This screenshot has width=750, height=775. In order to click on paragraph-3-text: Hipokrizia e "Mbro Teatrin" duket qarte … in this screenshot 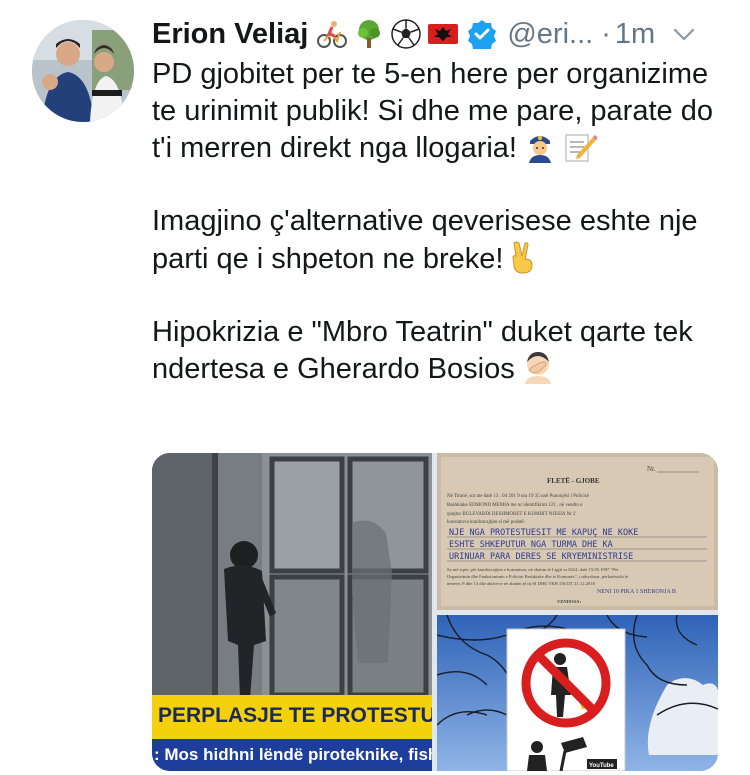, I will do `click(422, 350)`.